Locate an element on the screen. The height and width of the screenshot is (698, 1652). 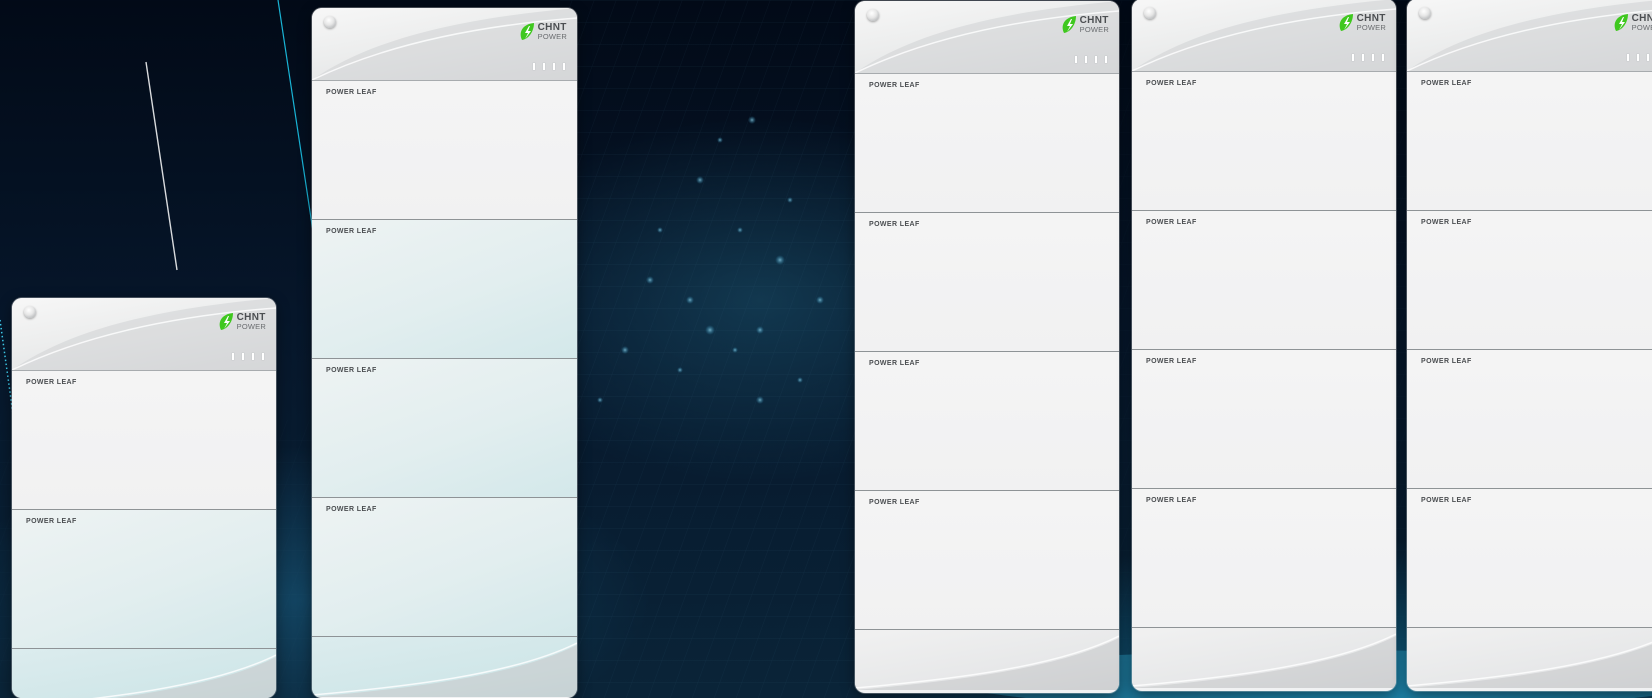
particle-cluster is located at coordinates (710, 260).